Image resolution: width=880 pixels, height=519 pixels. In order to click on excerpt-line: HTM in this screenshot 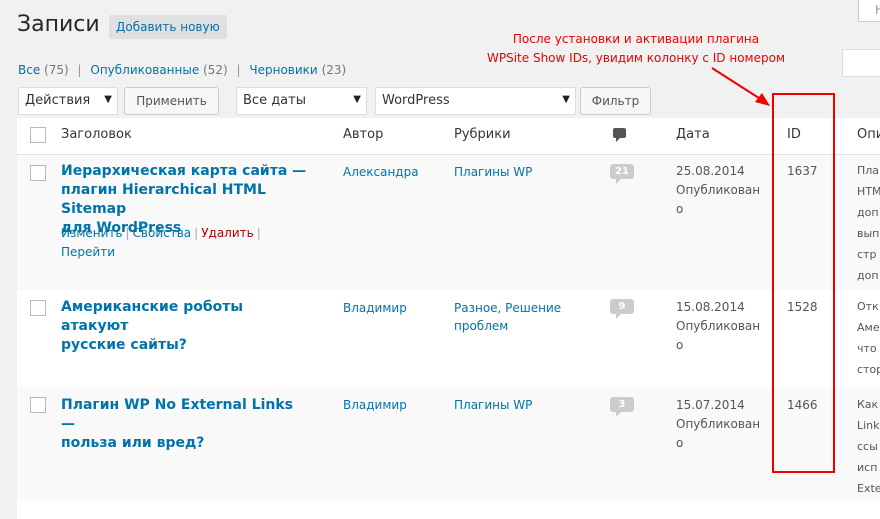, I will do `click(868, 191)`.